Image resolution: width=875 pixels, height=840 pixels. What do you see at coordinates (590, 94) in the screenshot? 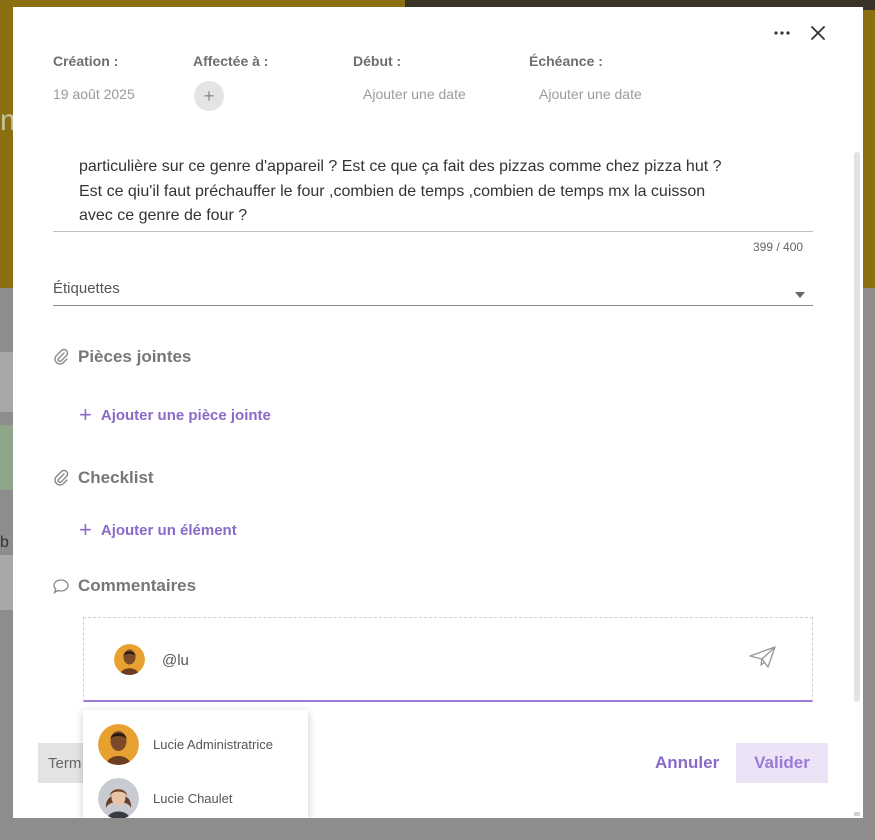
I see `due-date-input: Ajouter une date` at bounding box center [590, 94].